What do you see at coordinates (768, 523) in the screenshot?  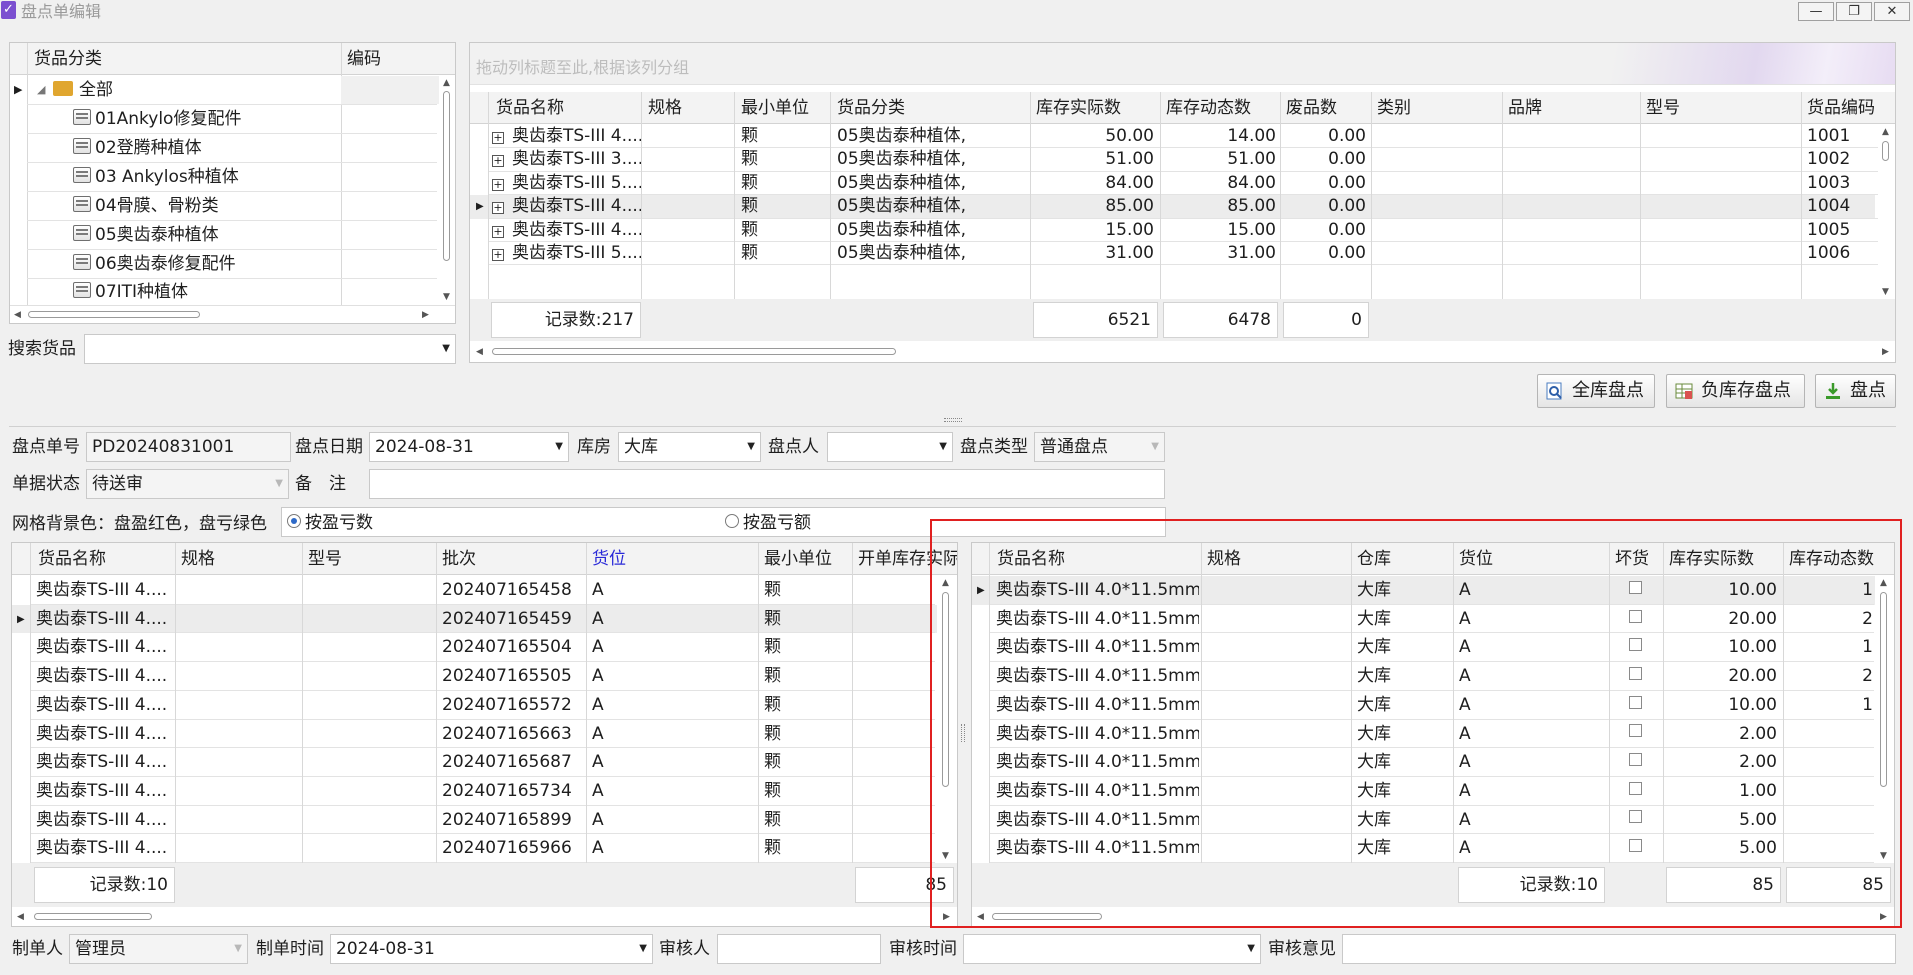 I see `radio-by-amount: 按盈亏额` at bounding box center [768, 523].